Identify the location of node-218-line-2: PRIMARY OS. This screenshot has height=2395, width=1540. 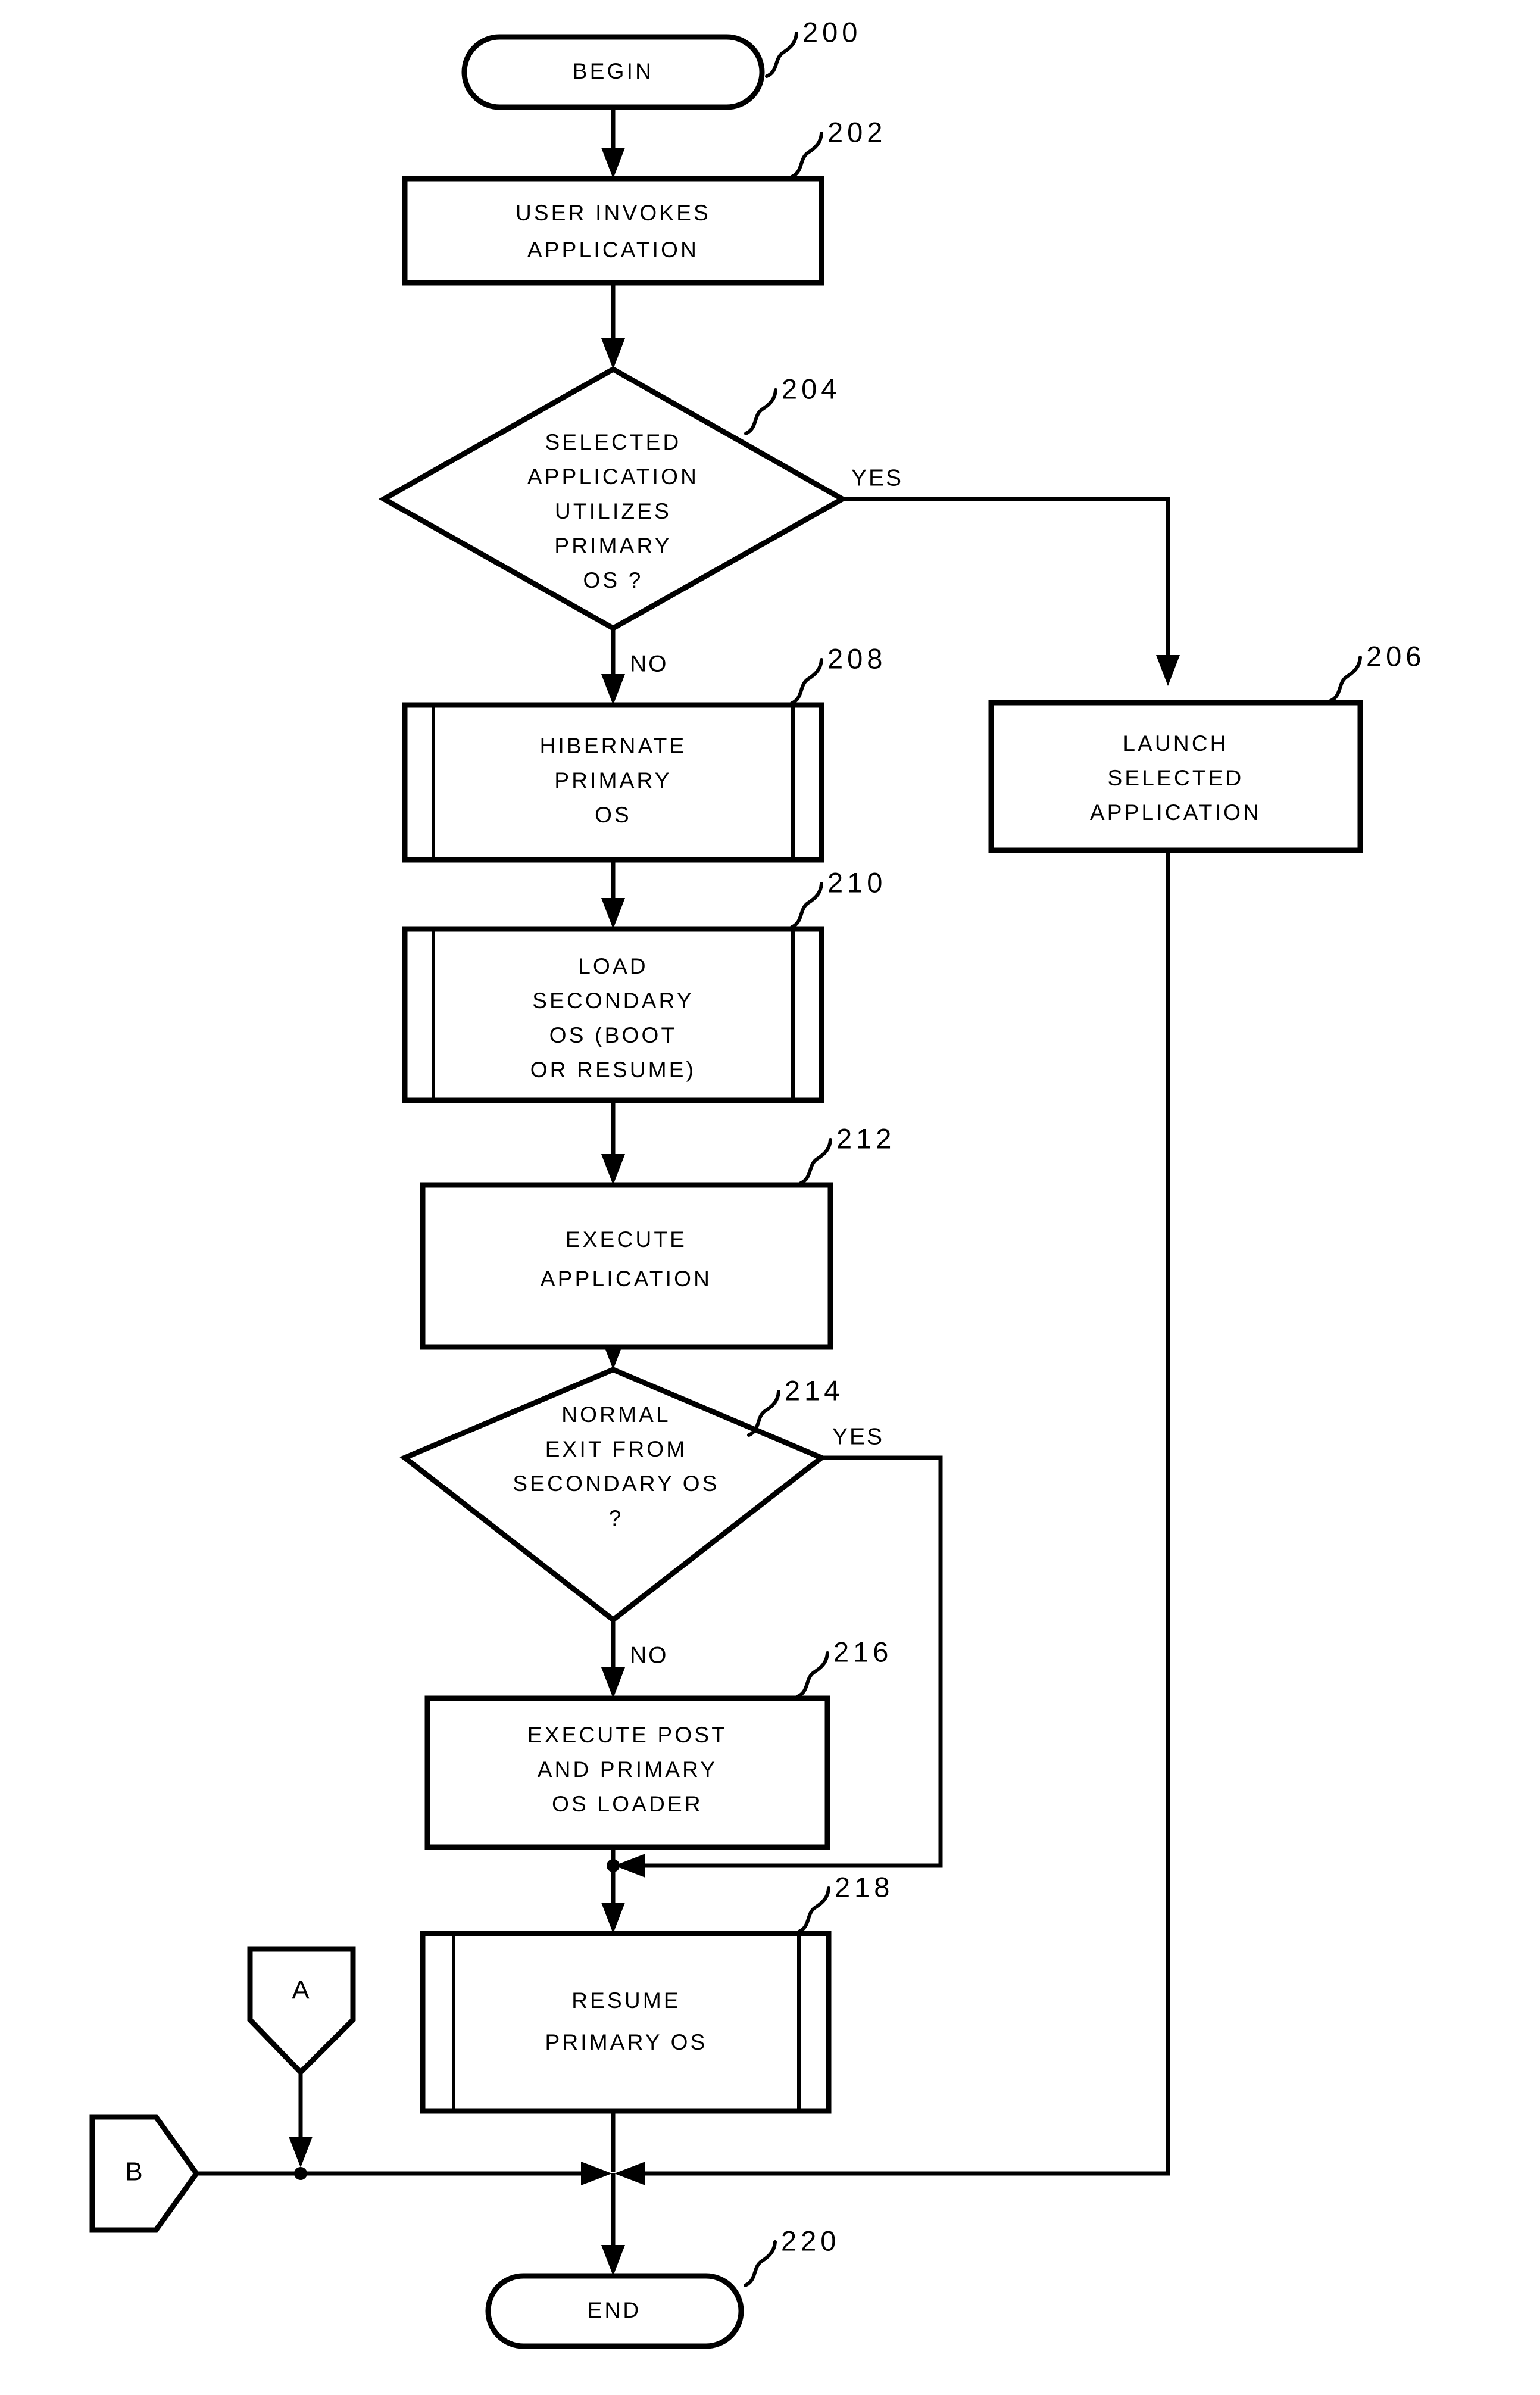
(626, 2042).